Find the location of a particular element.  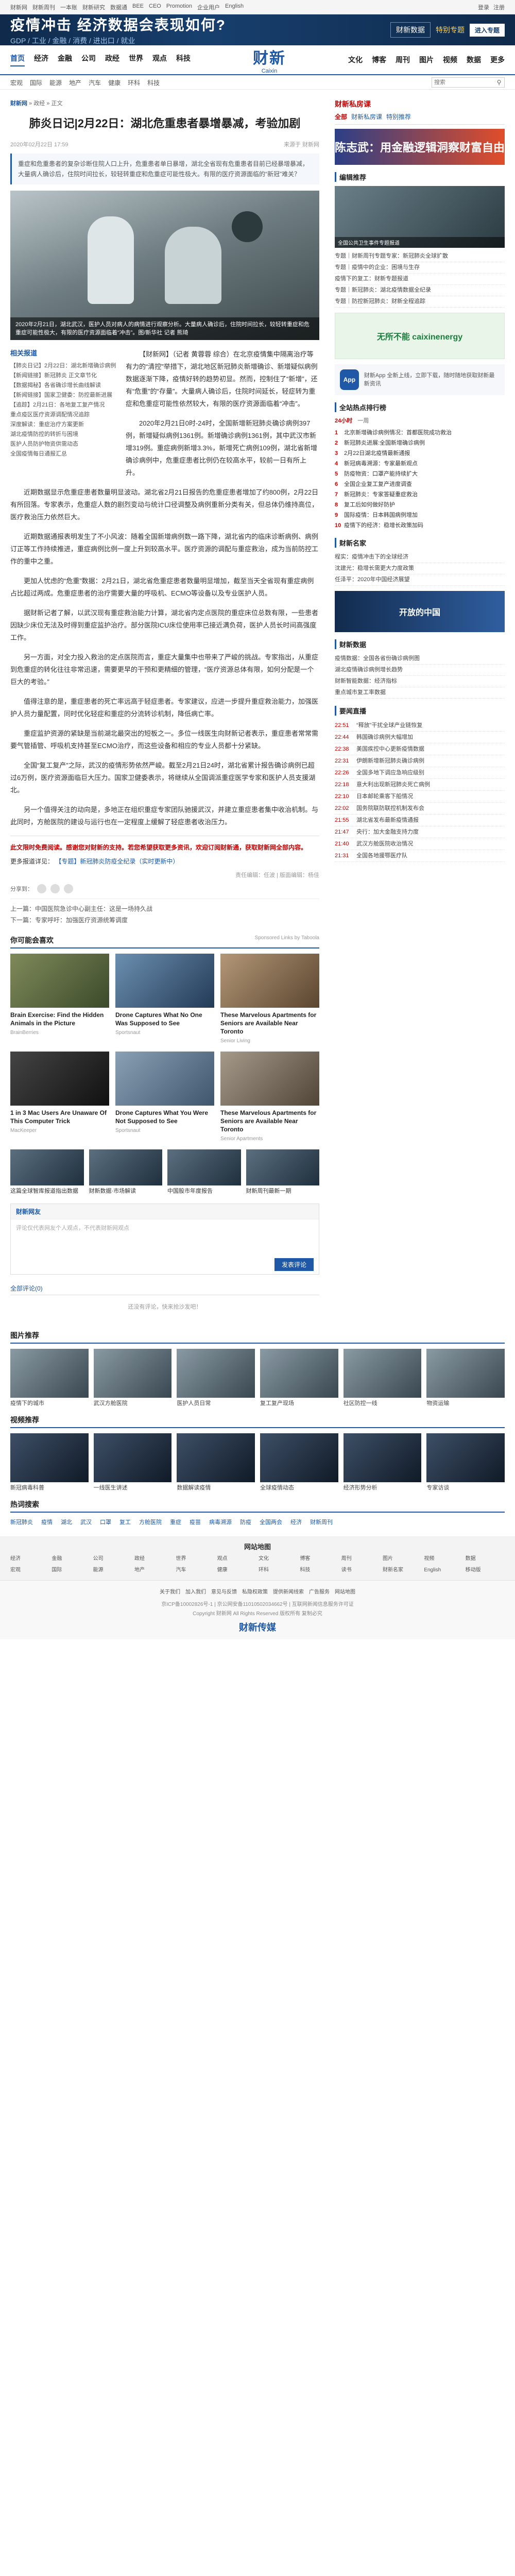

live-item: 22:02 国务院联防联控机制发布会 is located at coordinates (420, 809).